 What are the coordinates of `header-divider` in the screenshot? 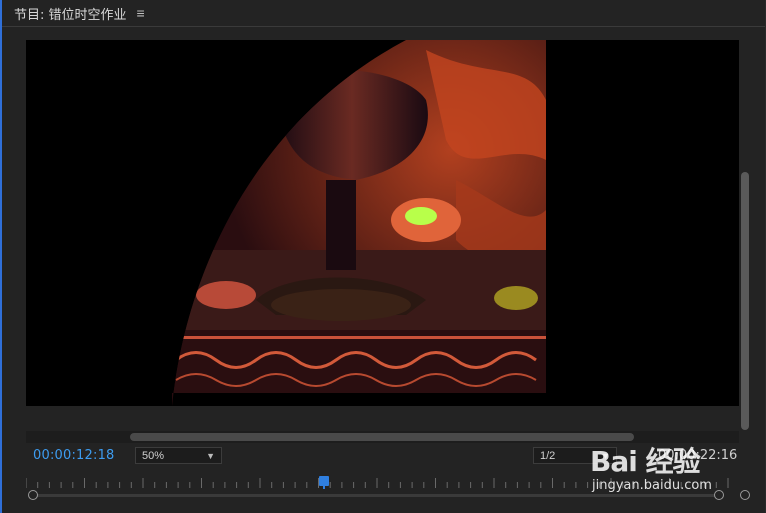 It's located at (383, 26).